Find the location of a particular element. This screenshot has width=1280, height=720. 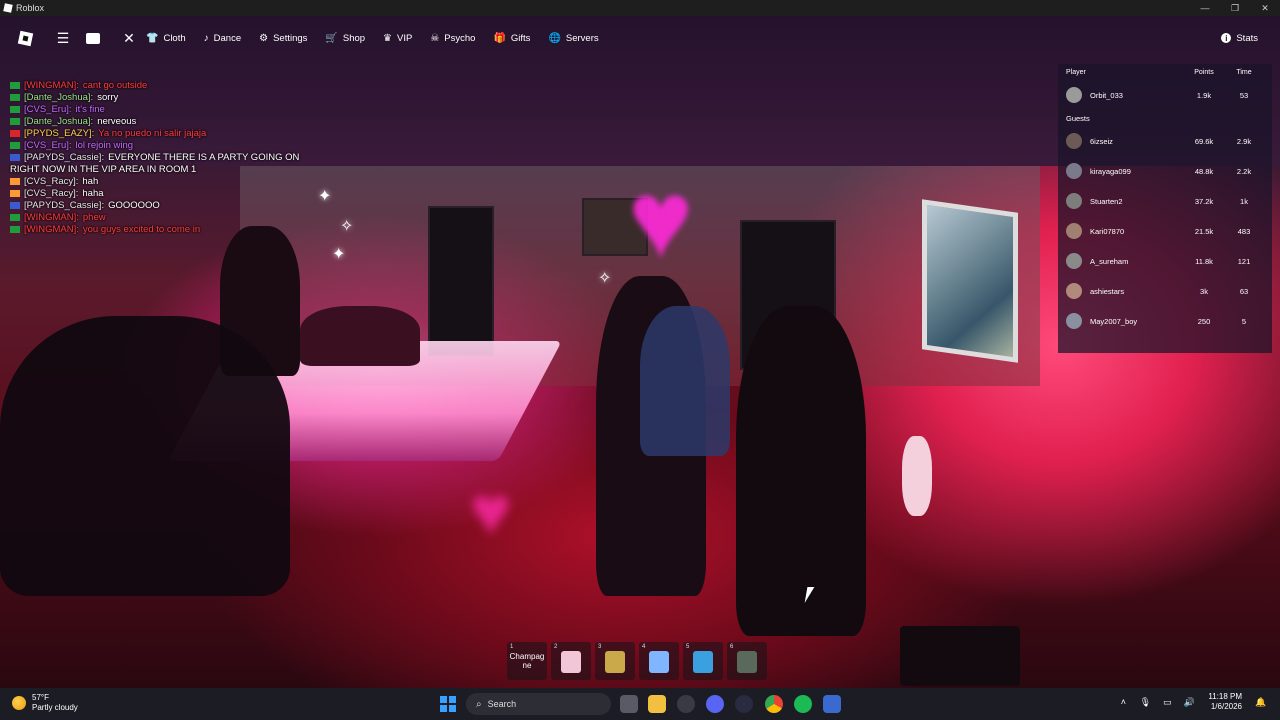

notification-bell-icon: 🔔 is located at coordinates (1261, 702).